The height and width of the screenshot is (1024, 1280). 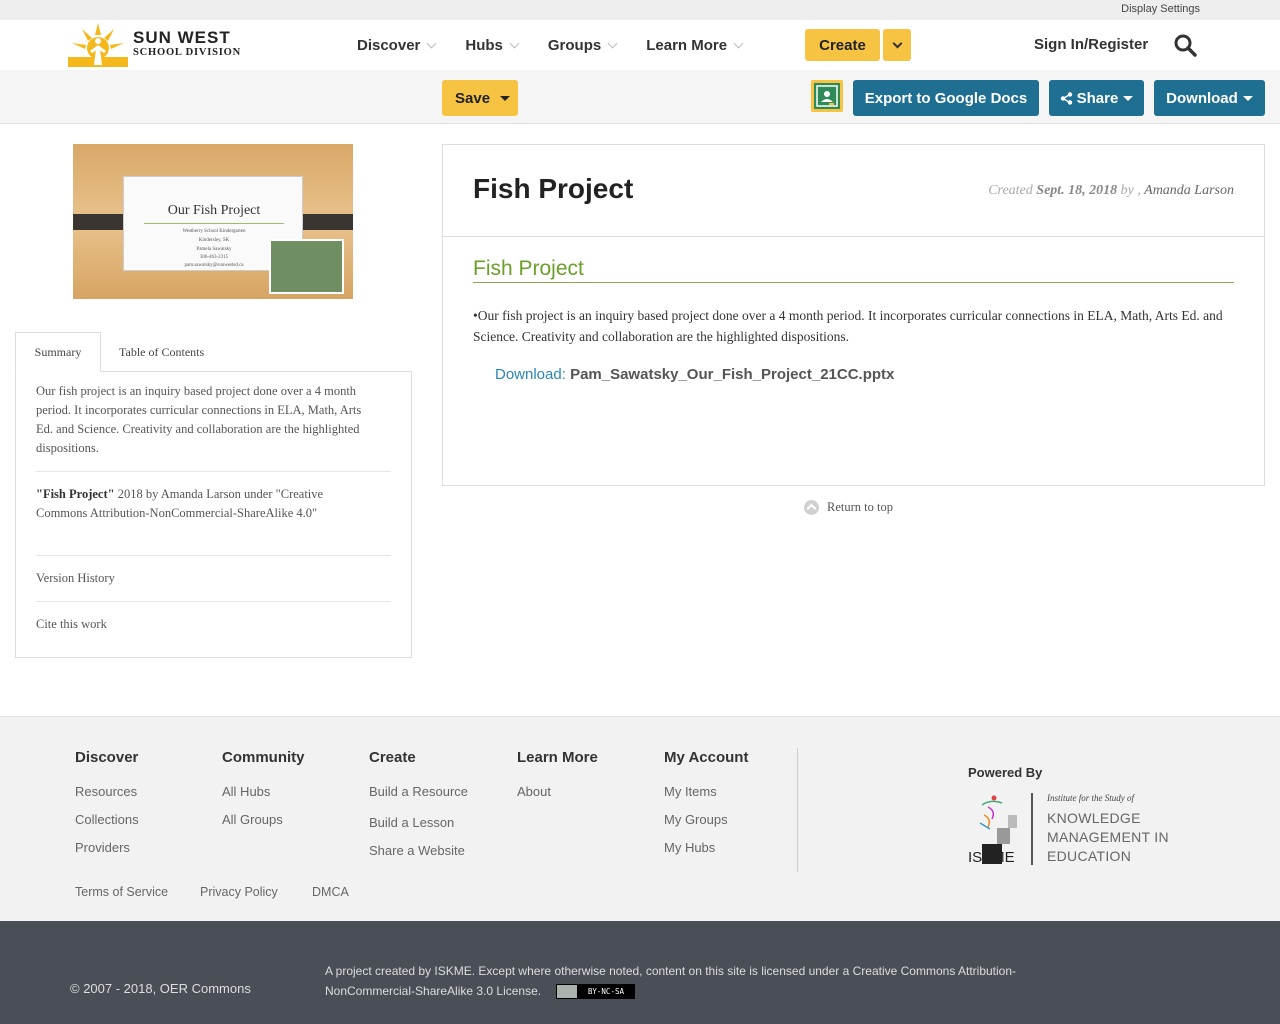 What do you see at coordinates (75, 578) in the screenshot?
I see `version-history-link: Version History` at bounding box center [75, 578].